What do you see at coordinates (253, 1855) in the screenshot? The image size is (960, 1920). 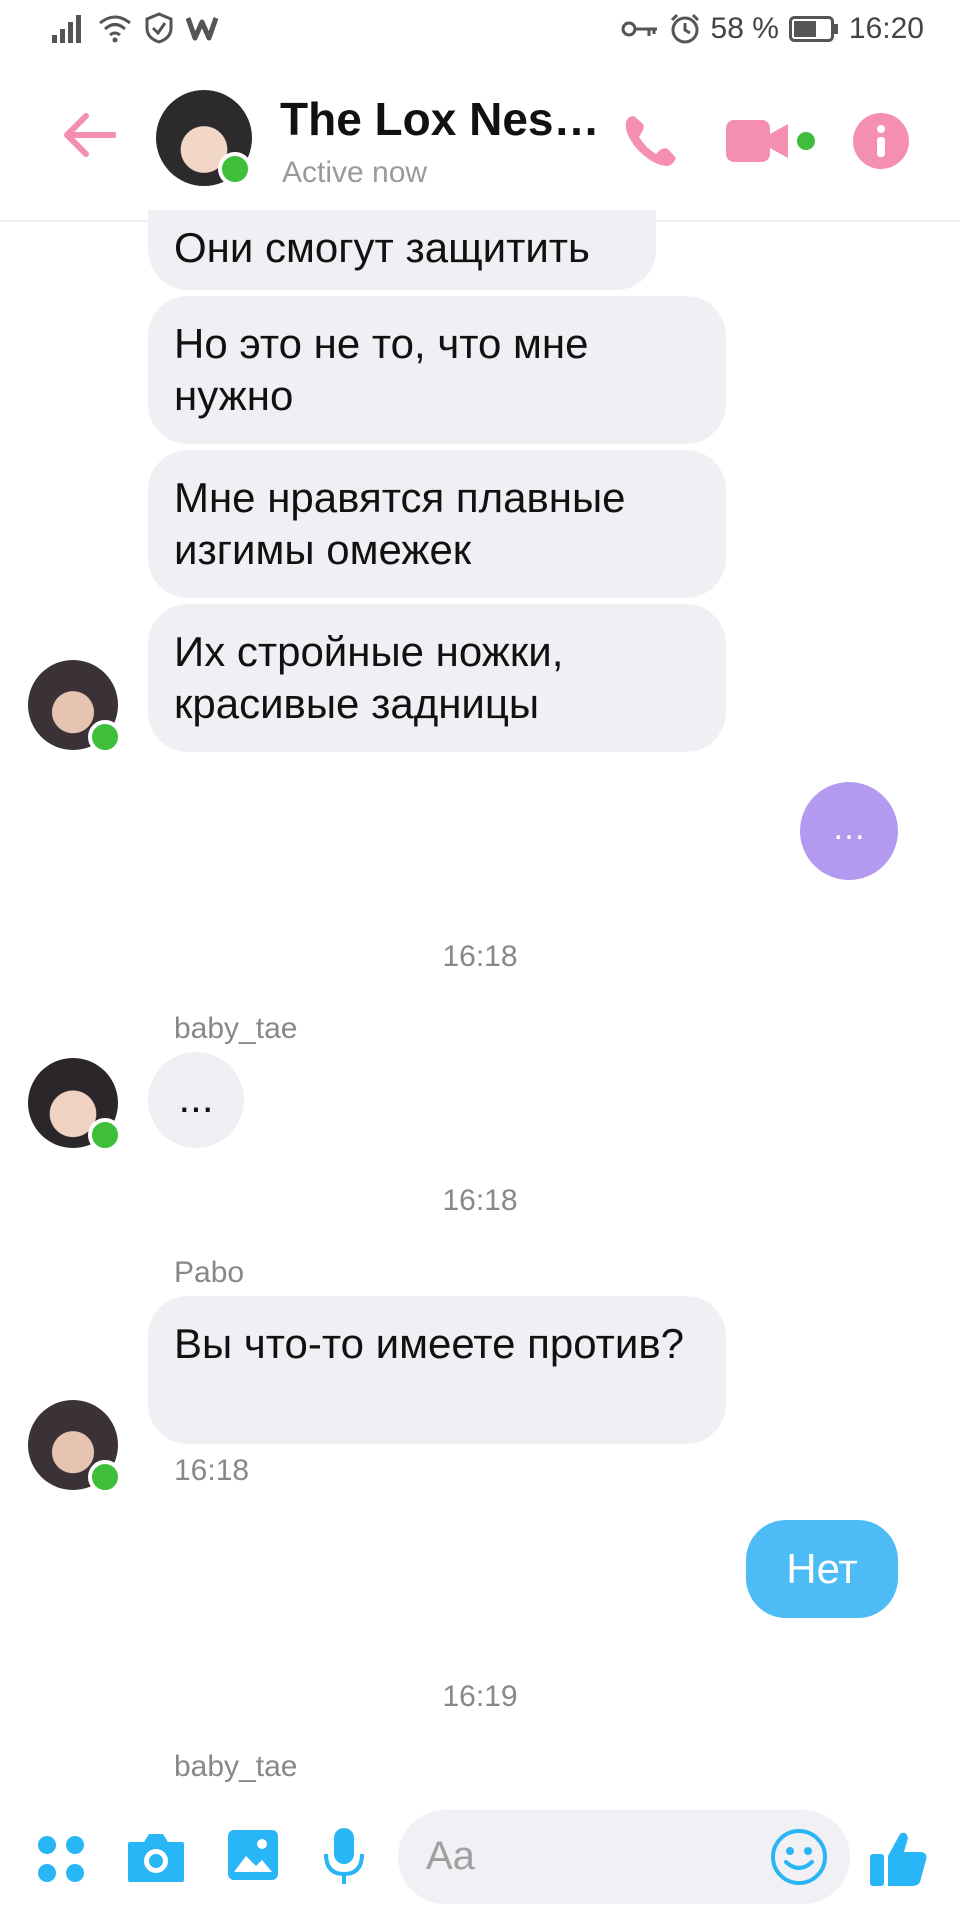 I see `gallery-icon` at bounding box center [253, 1855].